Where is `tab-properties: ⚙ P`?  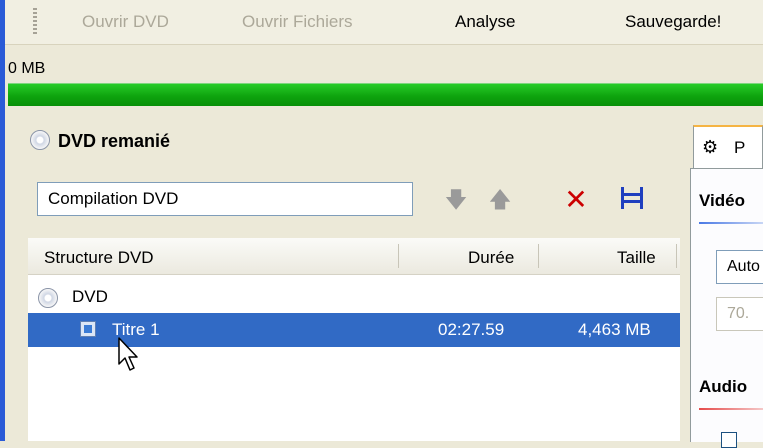 tab-properties: ⚙ P is located at coordinates (728, 147).